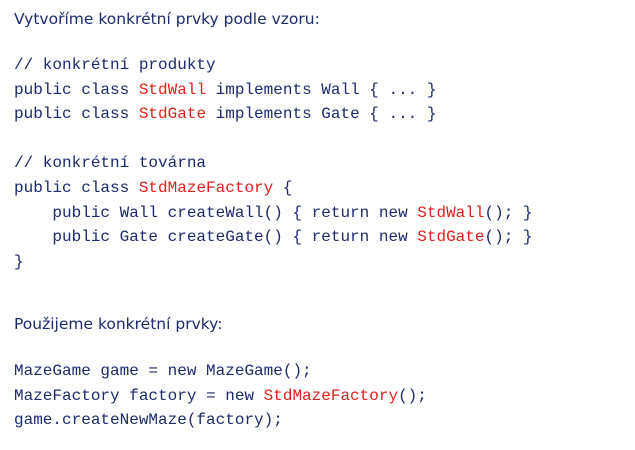 The image size is (635, 450). What do you see at coordinates (216, 212) in the screenshot?
I see `code-text: public Wall createWall() { return new` at bounding box center [216, 212].